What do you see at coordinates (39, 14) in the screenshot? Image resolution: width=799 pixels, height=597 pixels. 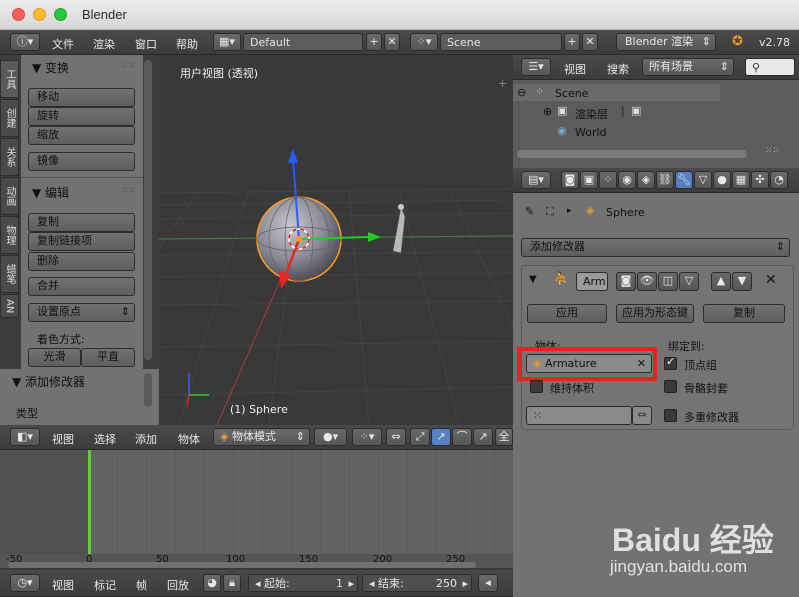 I see `minimize-window-button` at bounding box center [39, 14].